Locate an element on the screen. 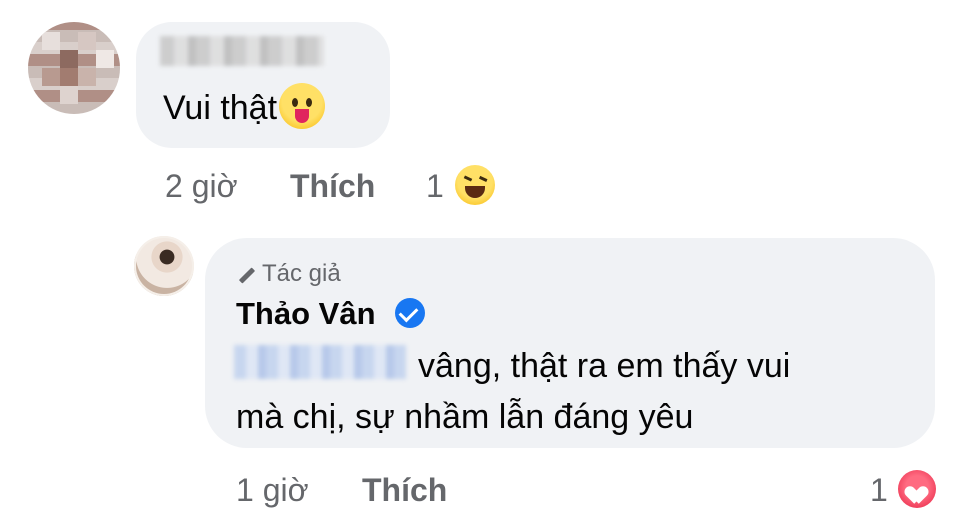  comment-timestamp: 2 giờ is located at coordinates (201, 186).